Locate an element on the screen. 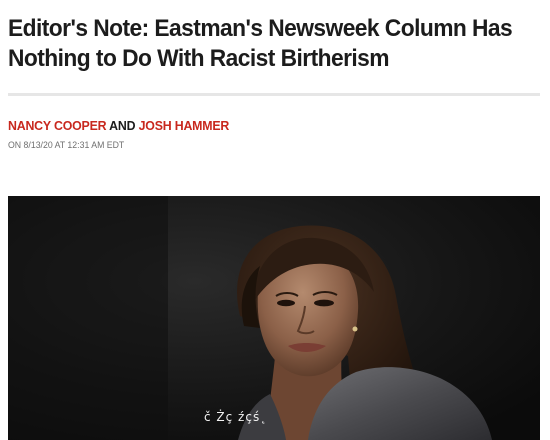 This screenshot has width=550, height=440. author-link-nancy-cooper: NANCY COOPER is located at coordinates (57, 125).